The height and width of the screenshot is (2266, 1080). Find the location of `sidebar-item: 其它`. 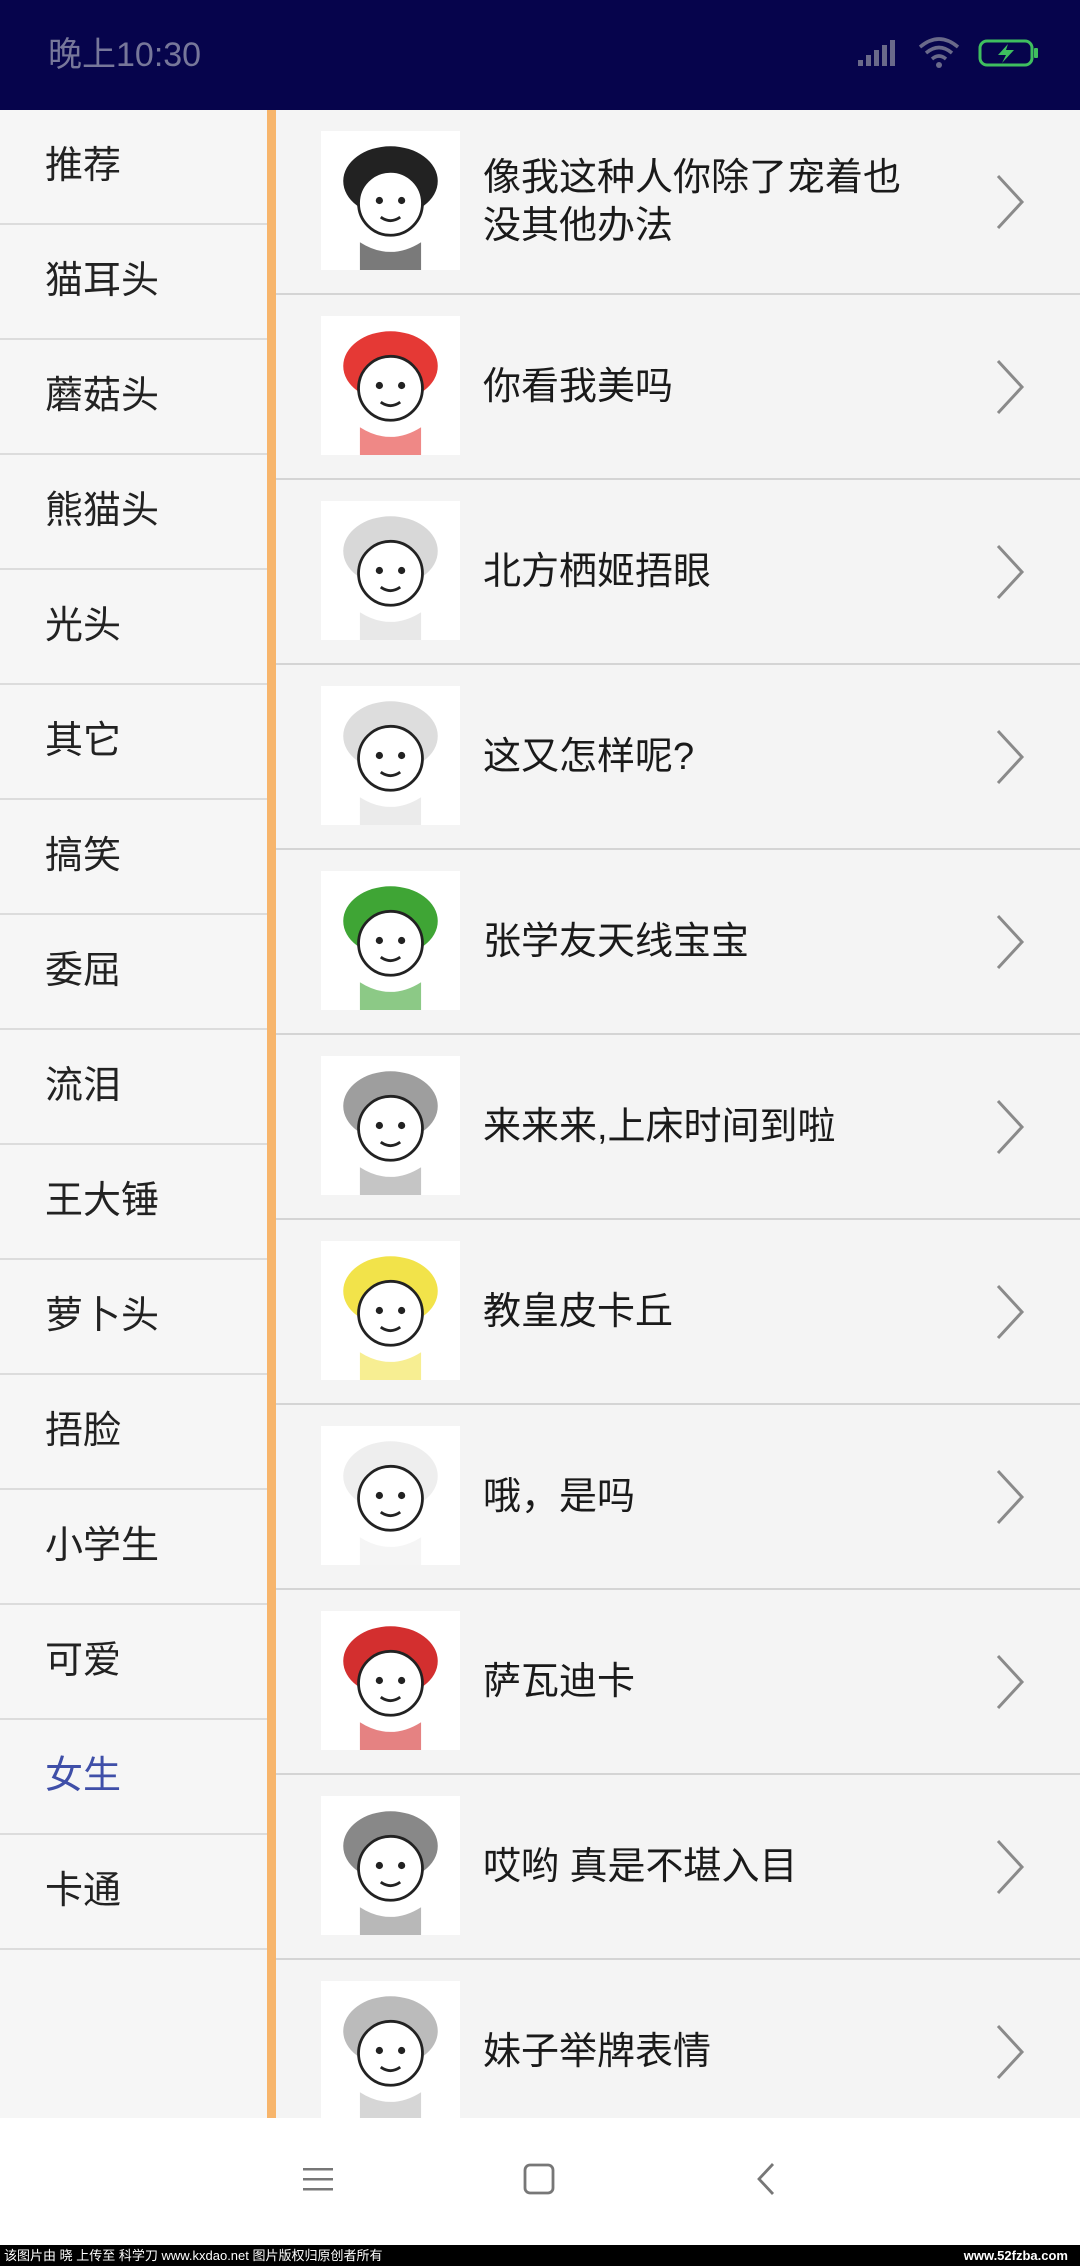

sidebar-item: 其它 is located at coordinates (133, 742).